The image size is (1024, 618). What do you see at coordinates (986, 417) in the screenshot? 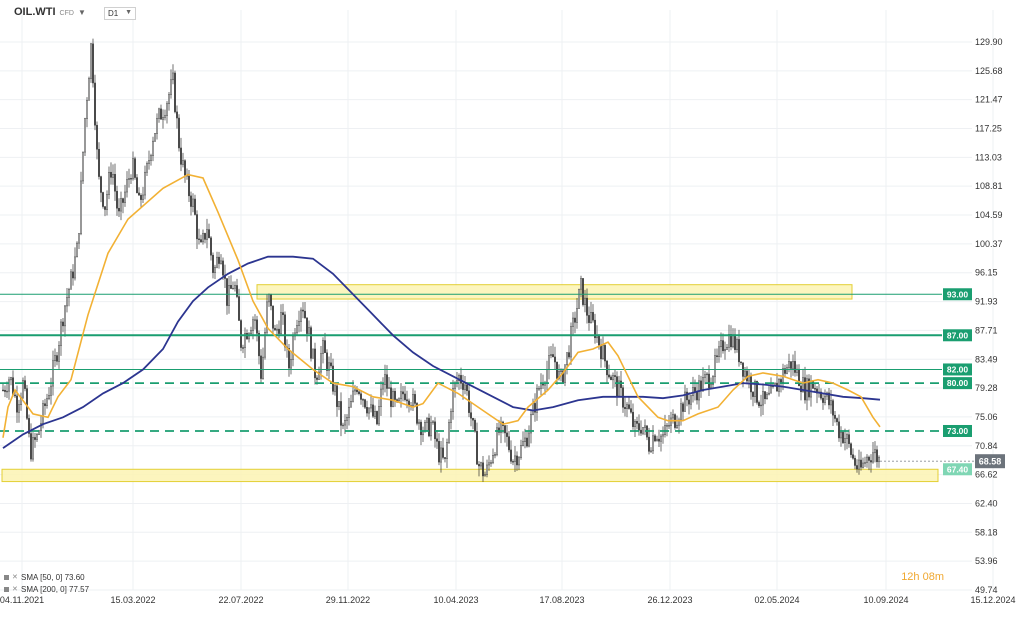
I see `y-tick-label: 75.06` at bounding box center [986, 417].